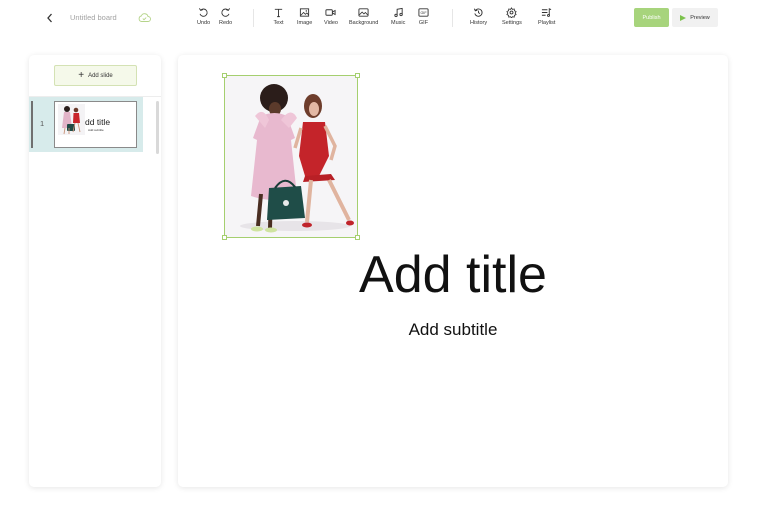 This screenshot has height=520, width=757. I want to click on preview-button: Preview, so click(695, 17).